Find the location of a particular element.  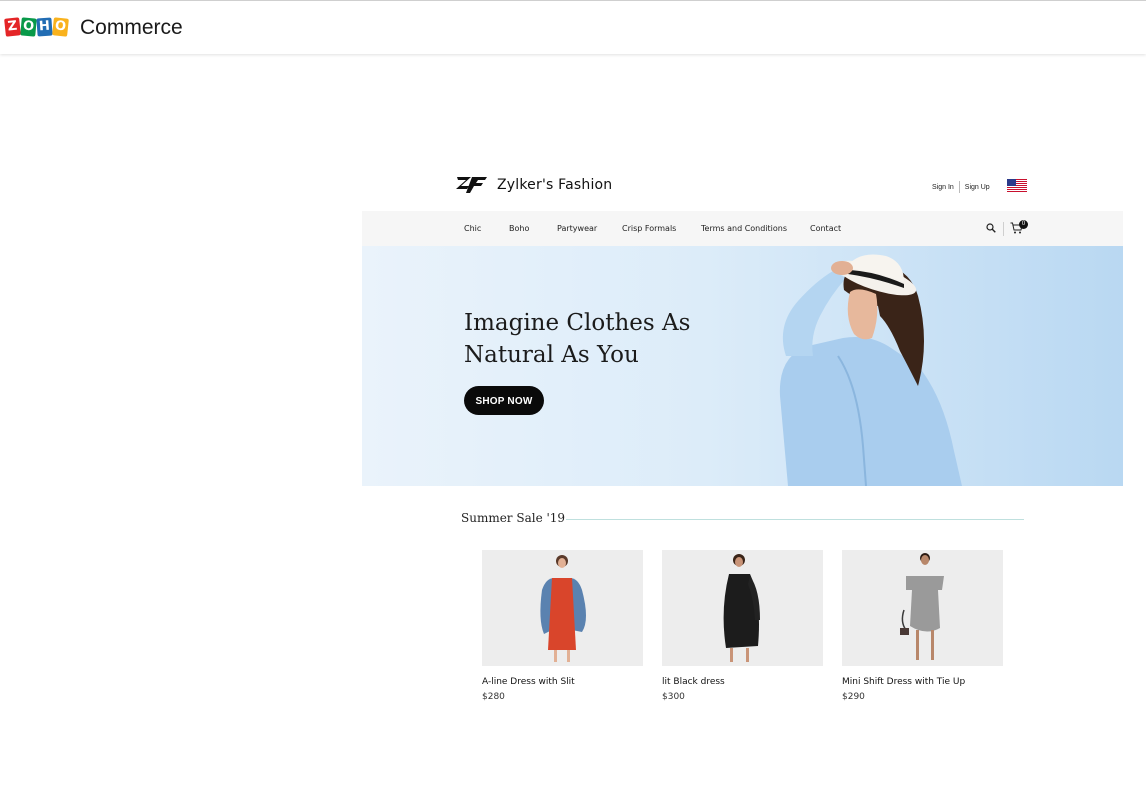

auth-divider is located at coordinates (959, 187).